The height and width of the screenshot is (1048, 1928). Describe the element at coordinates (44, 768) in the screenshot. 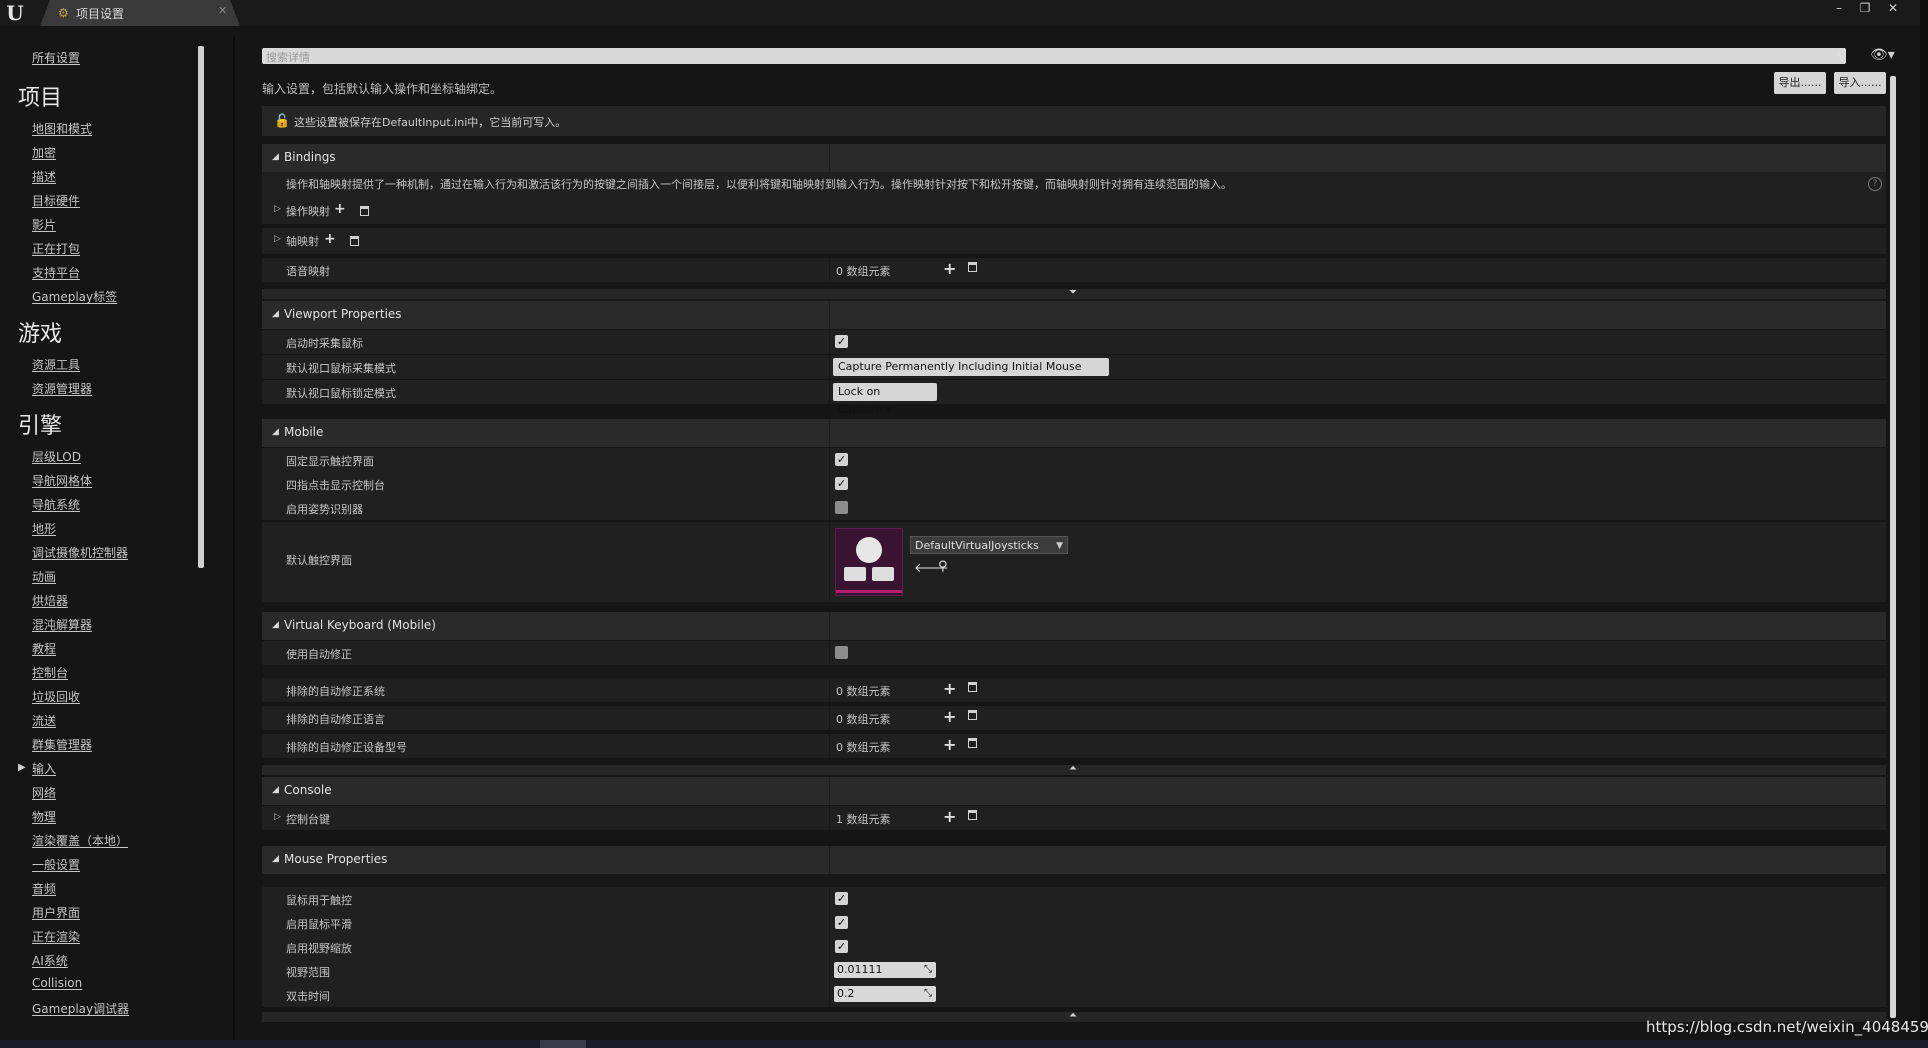

I see `sidebar-item-input: 输入` at that location.